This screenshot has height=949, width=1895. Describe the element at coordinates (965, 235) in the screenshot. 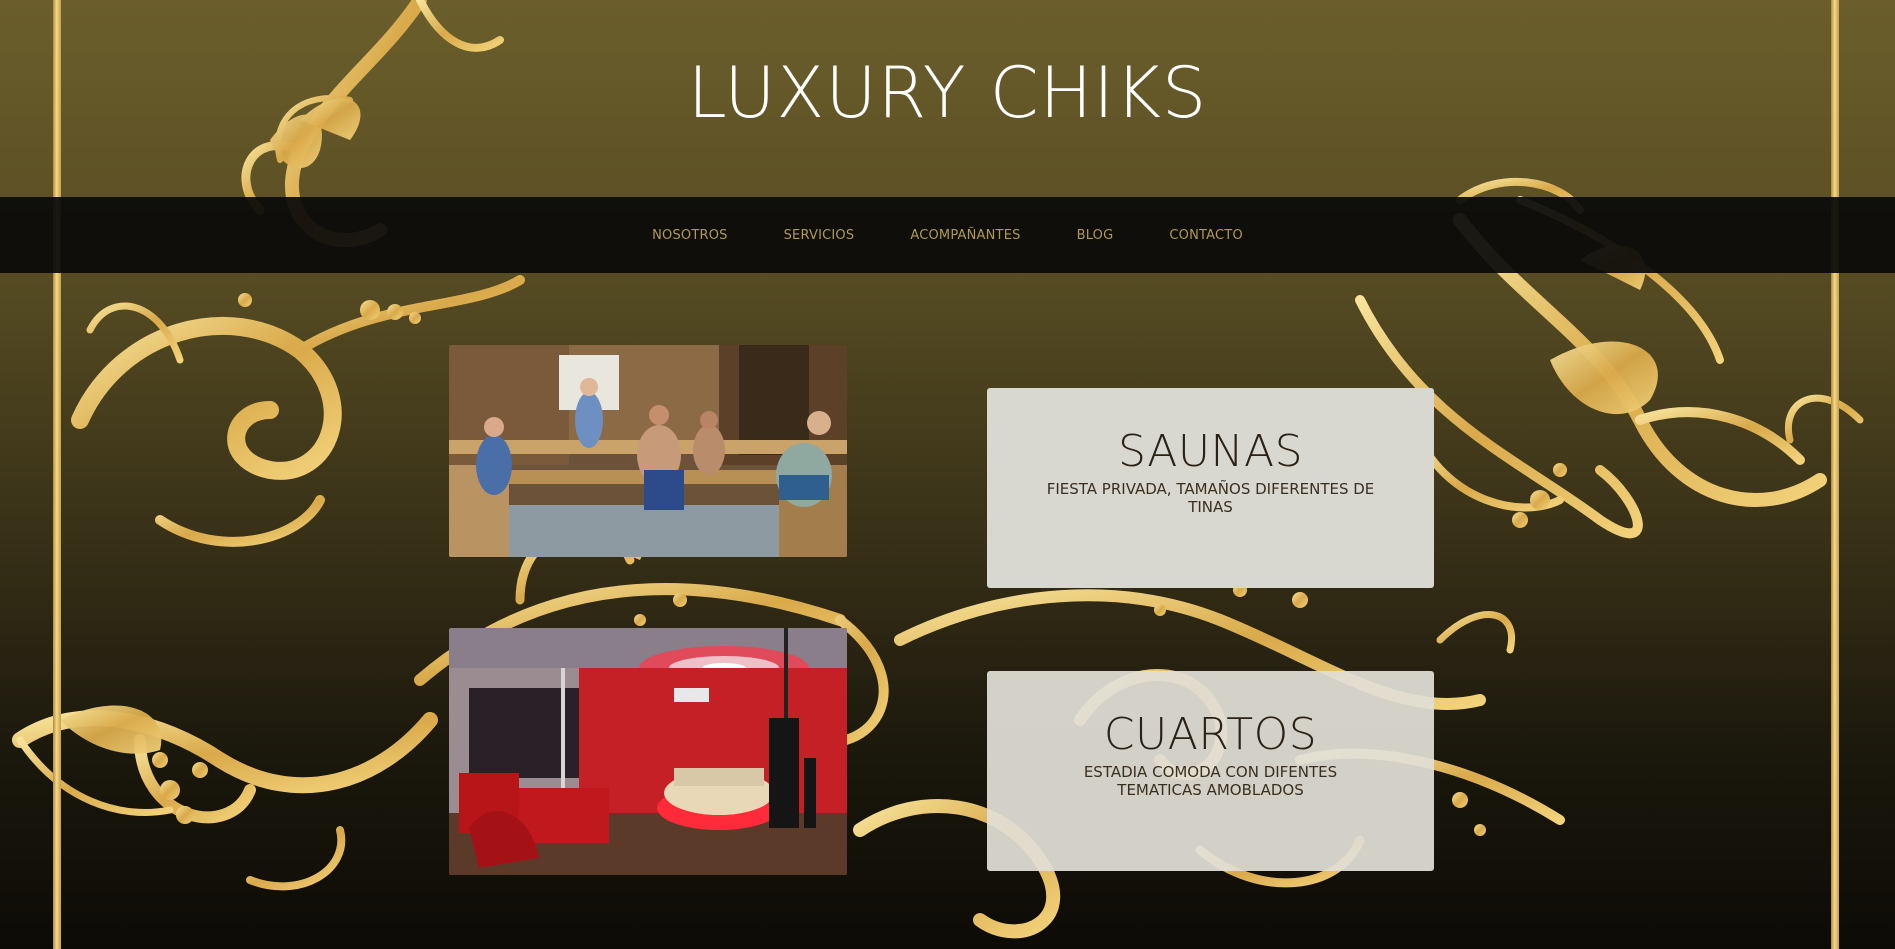

I see `nav-item-acompanantes: ACOMPAÑANTES` at that location.